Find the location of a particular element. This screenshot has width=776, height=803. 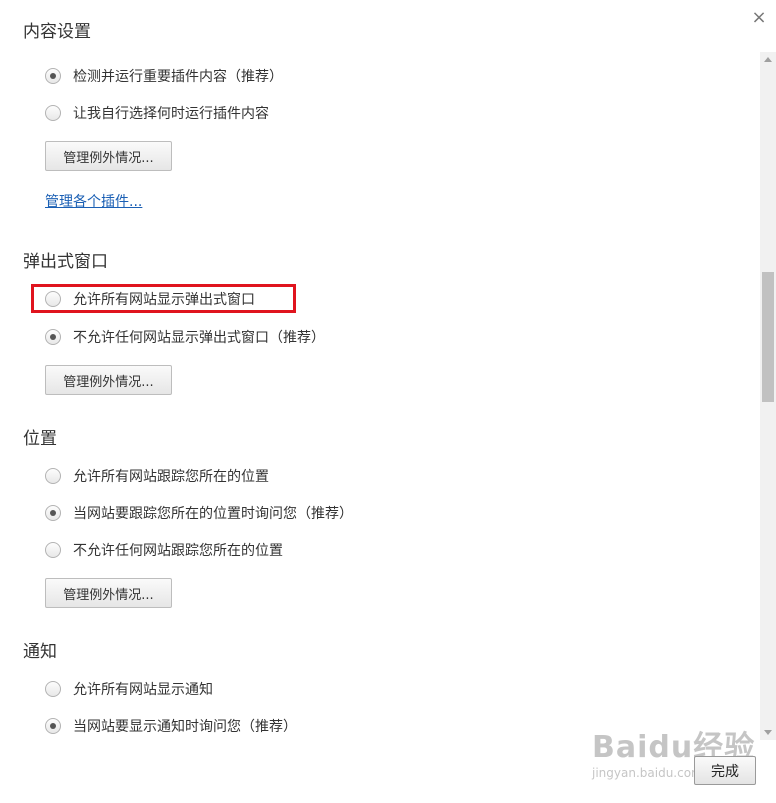

radio-location-ask: 当网站要跟踪您所在的位置时询问您（推荐） is located at coordinates (199, 513).